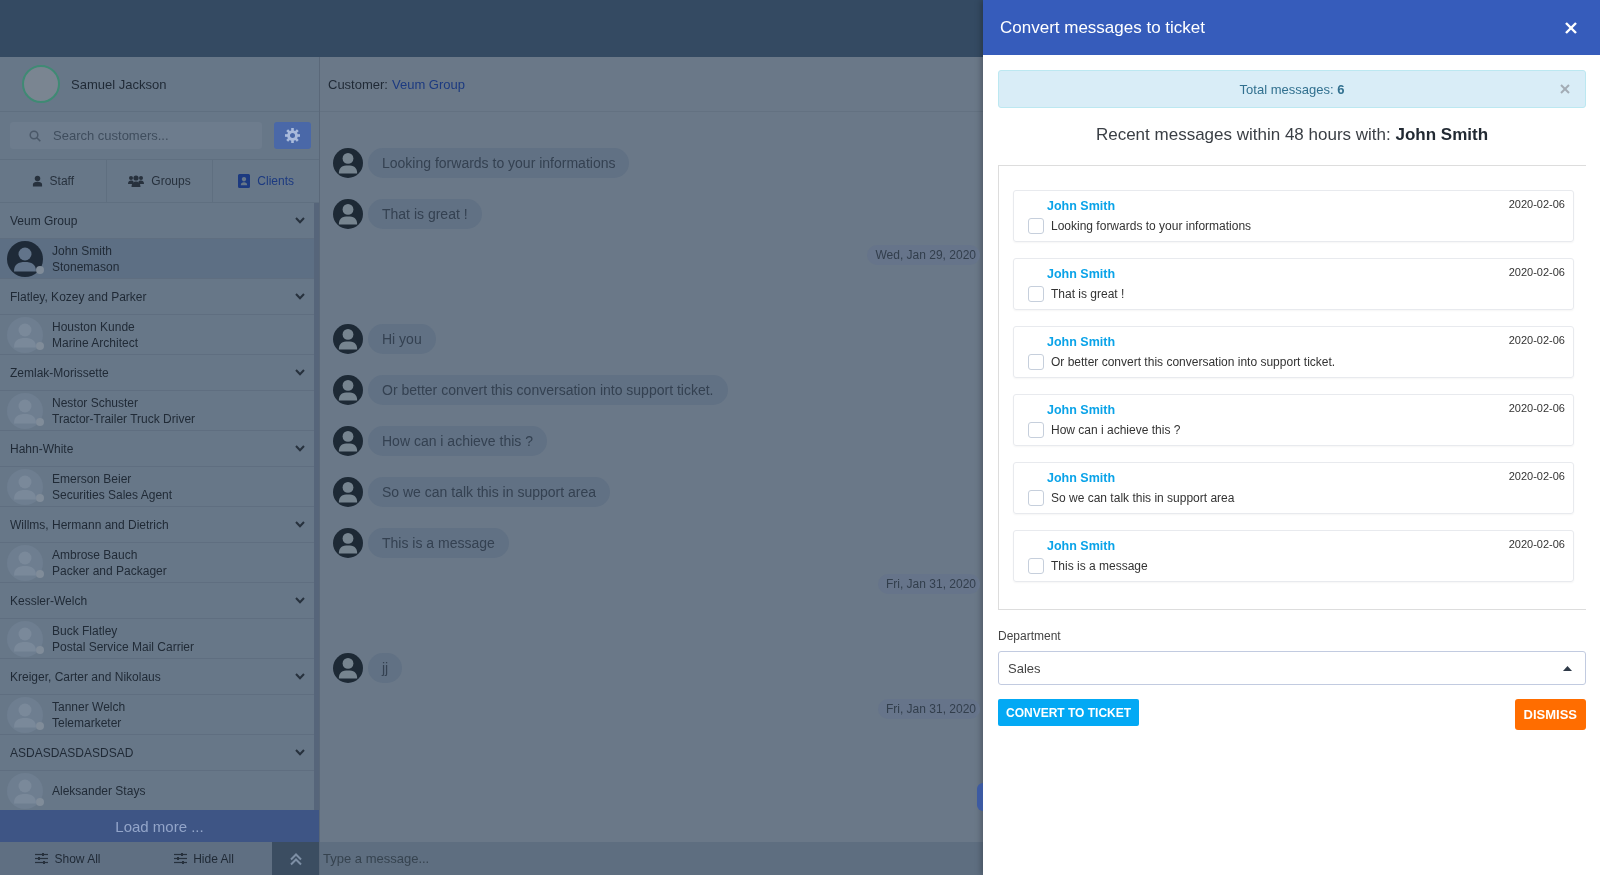 The width and height of the screenshot is (1600, 875). What do you see at coordinates (1292, 668) in the screenshot?
I see `department-select: Sales` at bounding box center [1292, 668].